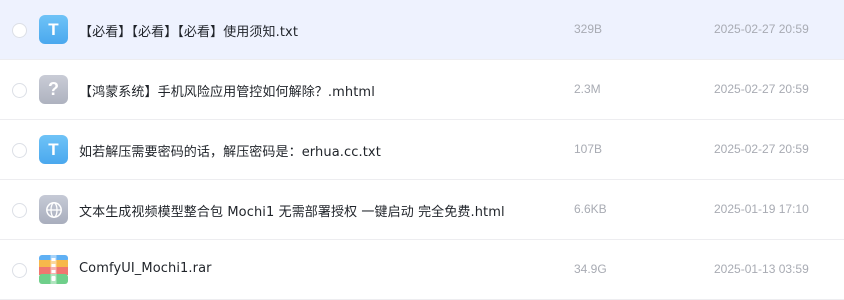  I want to click on globe-icon, so click(53, 209).